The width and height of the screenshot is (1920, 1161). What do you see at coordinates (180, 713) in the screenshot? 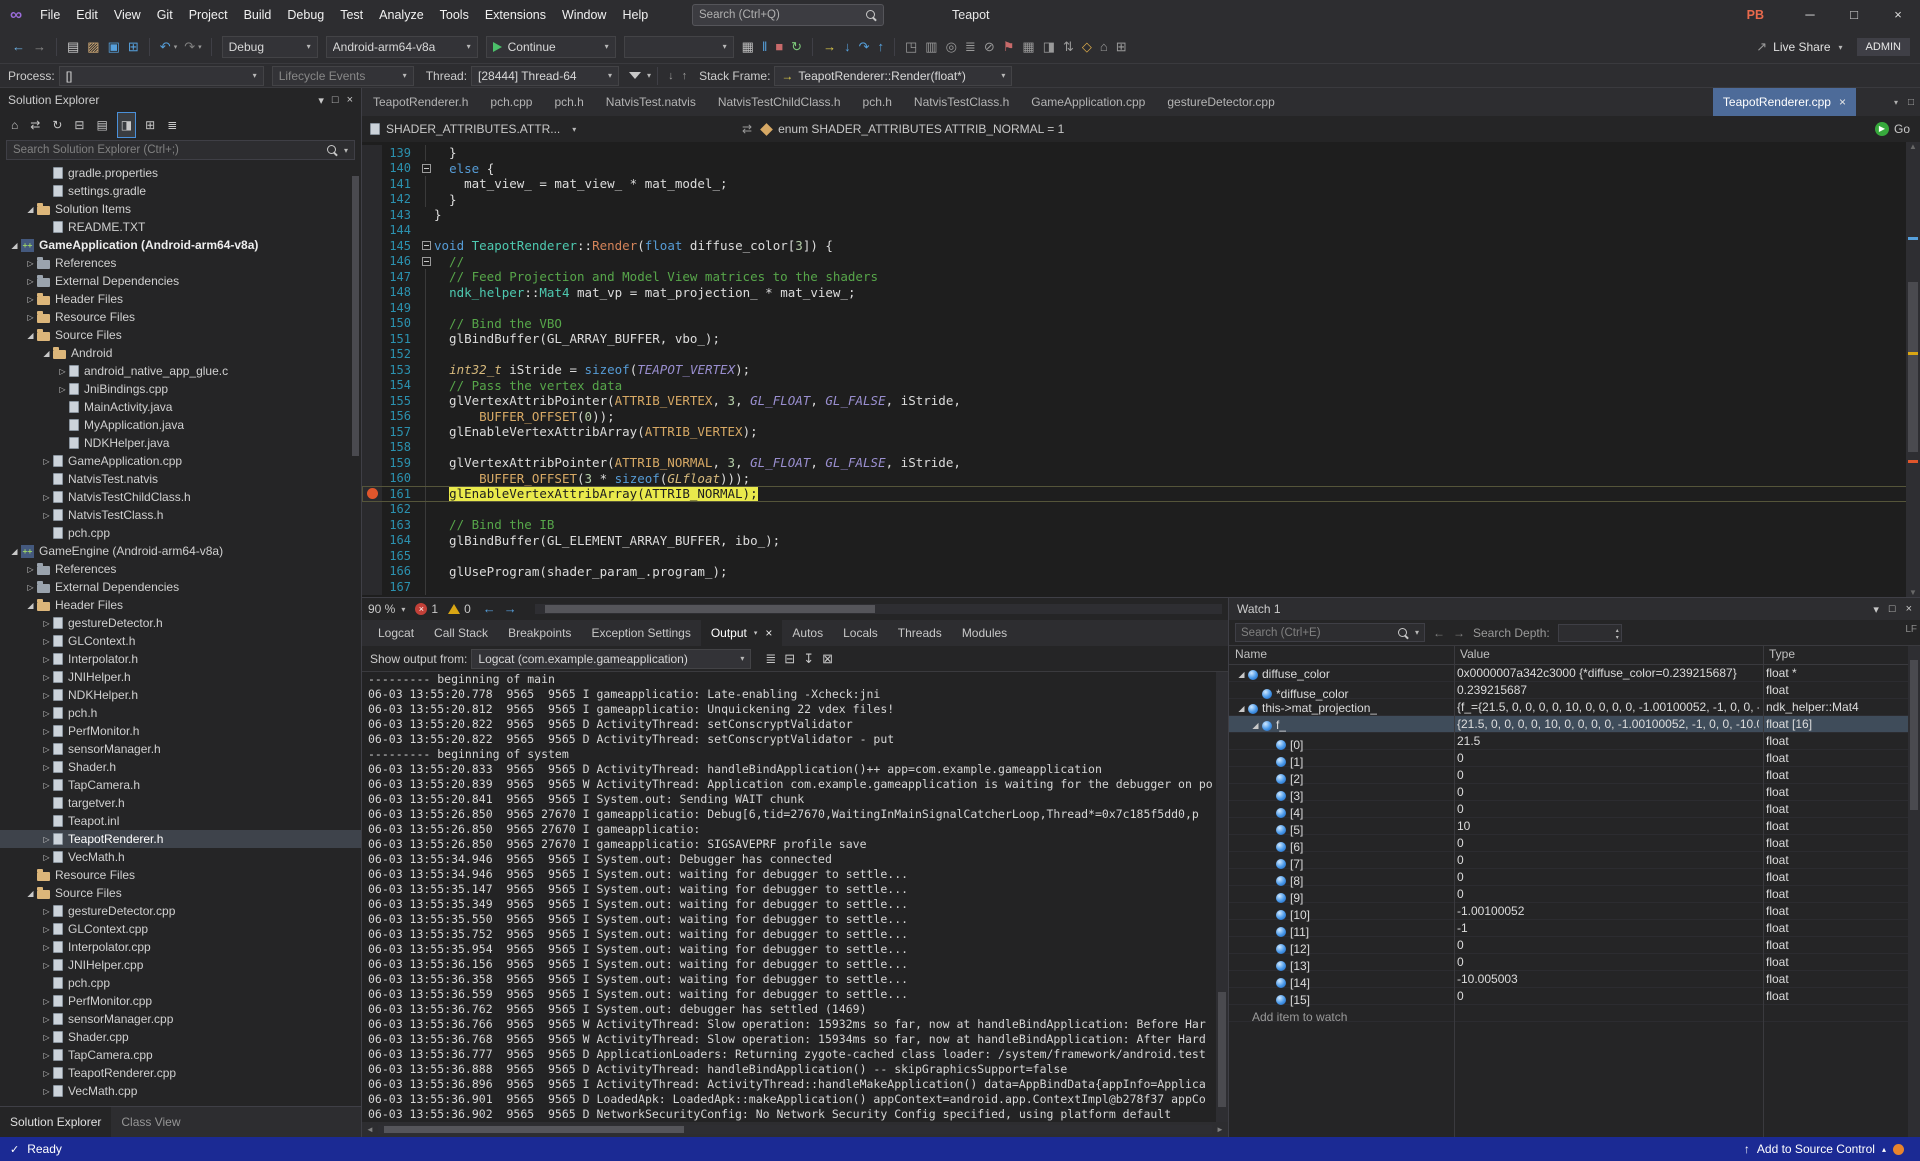
I see `tree-item: ▷ pch.h` at bounding box center [180, 713].